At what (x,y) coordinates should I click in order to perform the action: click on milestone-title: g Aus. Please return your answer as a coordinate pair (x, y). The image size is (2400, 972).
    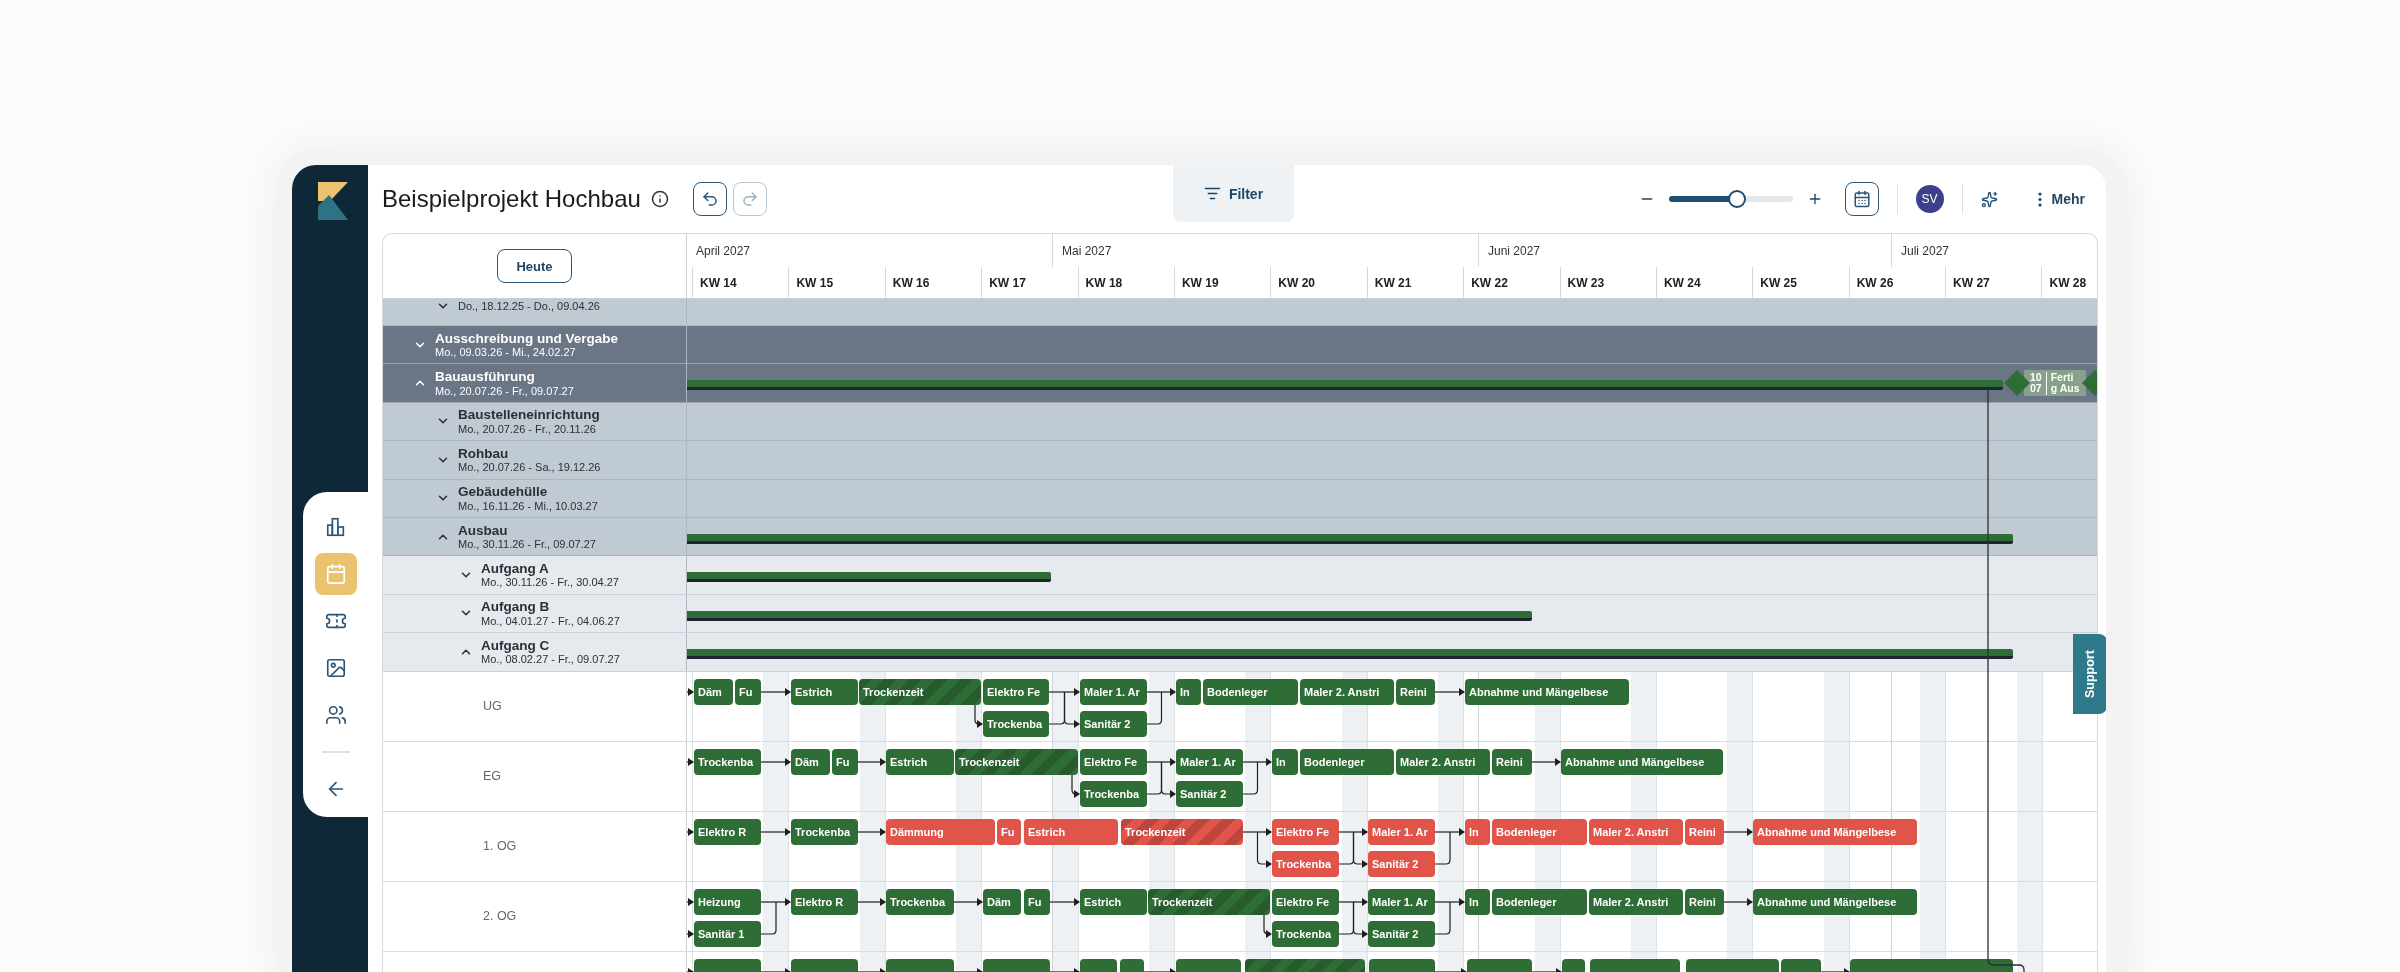
    Looking at the image, I should click on (2065, 389).